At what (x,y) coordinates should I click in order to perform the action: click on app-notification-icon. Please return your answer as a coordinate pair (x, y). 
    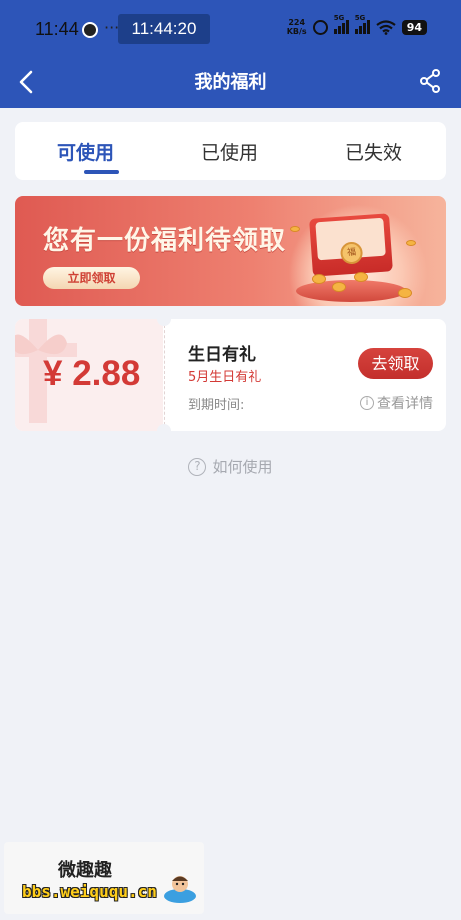
    Looking at the image, I should click on (90, 30).